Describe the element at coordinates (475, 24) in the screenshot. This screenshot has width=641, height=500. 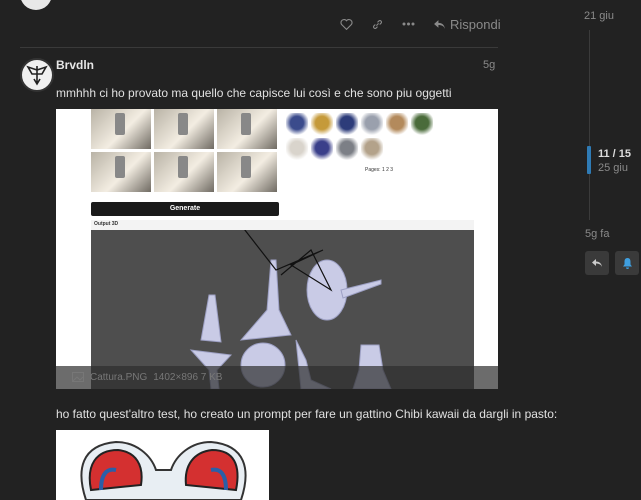
I see `reply-label: Rispondi` at that location.